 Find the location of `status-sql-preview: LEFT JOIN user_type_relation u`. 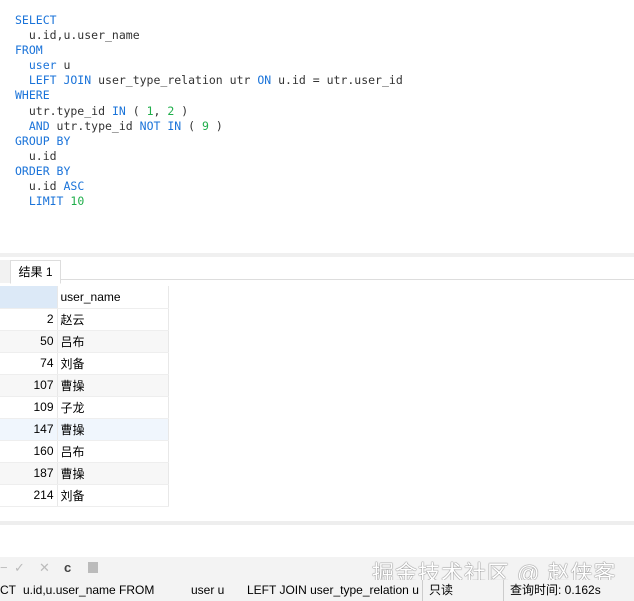

status-sql-preview: LEFT JOIN user_type_relation u is located at coordinates (333, 590).